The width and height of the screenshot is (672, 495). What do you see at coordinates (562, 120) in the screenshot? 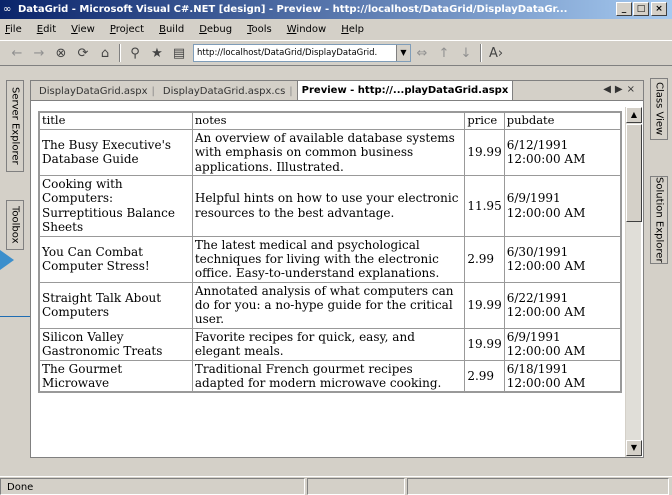
I see `column-header-pubdate: pubdate` at bounding box center [562, 120].